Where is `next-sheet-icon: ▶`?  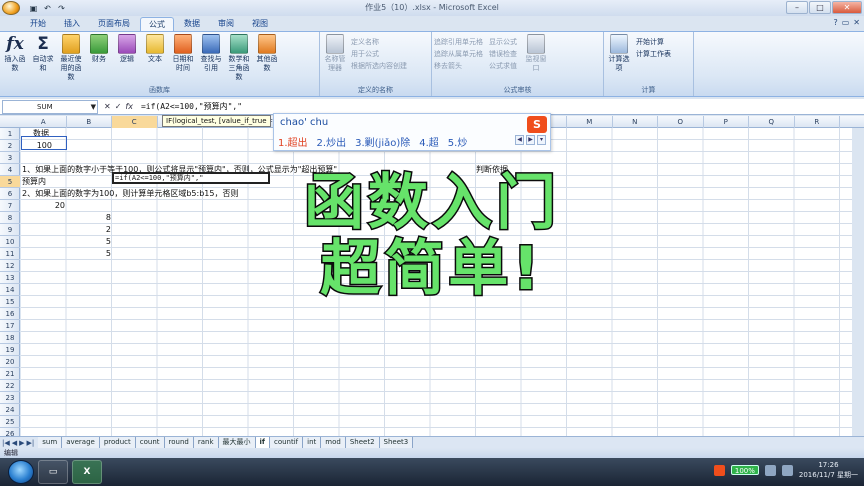
next-sheet-icon: ▶ is located at coordinates (21, 443).